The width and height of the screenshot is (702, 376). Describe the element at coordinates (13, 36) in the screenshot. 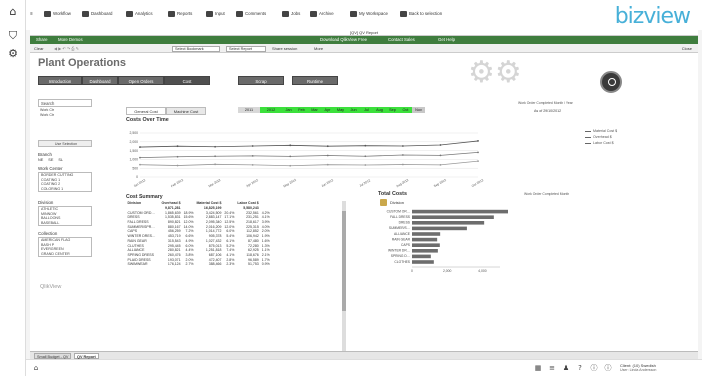

I see `funnel-icon: ⛉` at that location.